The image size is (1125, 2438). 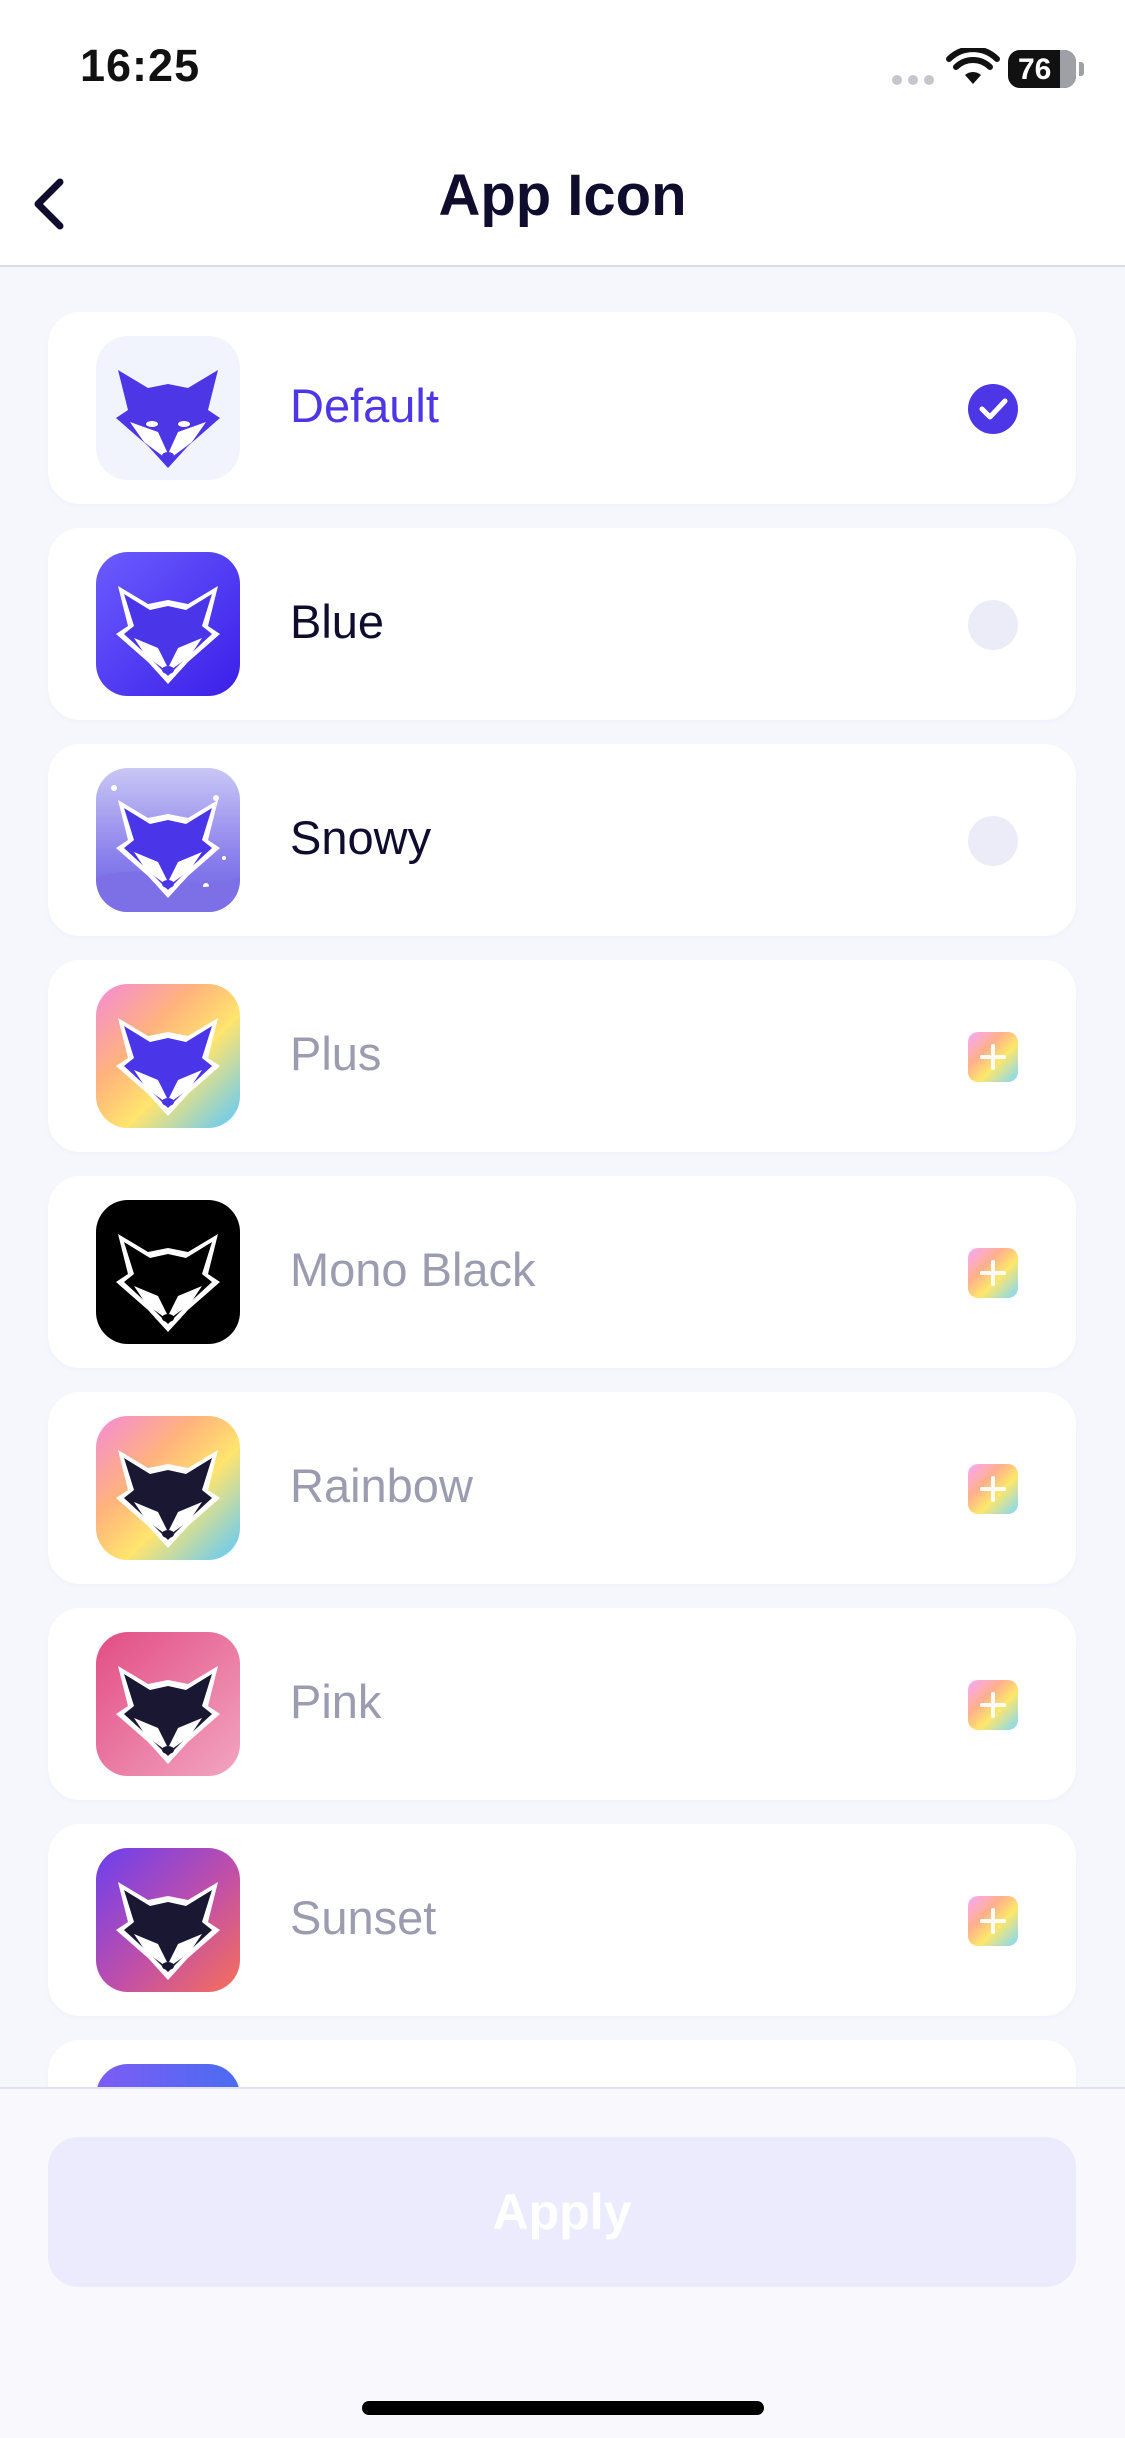 What do you see at coordinates (168, 1704) in the screenshot?
I see `fox-icon-pink` at bounding box center [168, 1704].